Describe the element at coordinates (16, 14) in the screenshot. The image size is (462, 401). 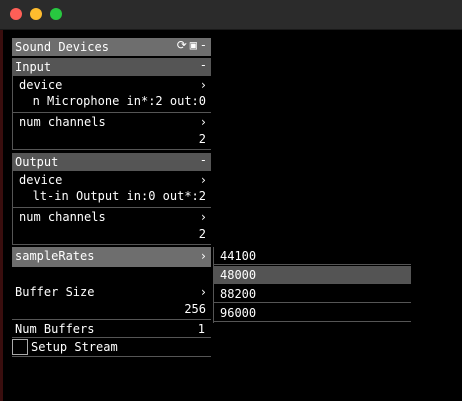
I see `close-window-button` at that location.